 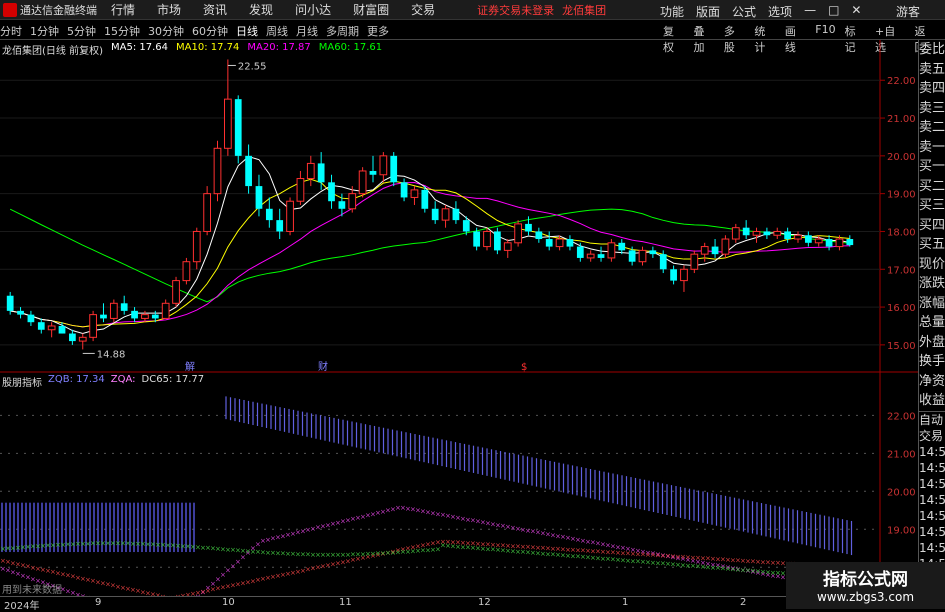 What do you see at coordinates (111, 354) in the screenshot?
I see `low-label: 14.88` at bounding box center [111, 354].